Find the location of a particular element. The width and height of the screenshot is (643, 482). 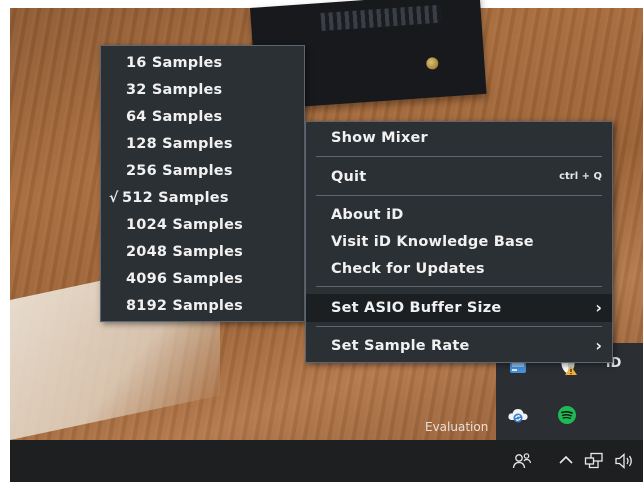

buffer-size-label: 512 Samples is located at coordinates (175, 198).